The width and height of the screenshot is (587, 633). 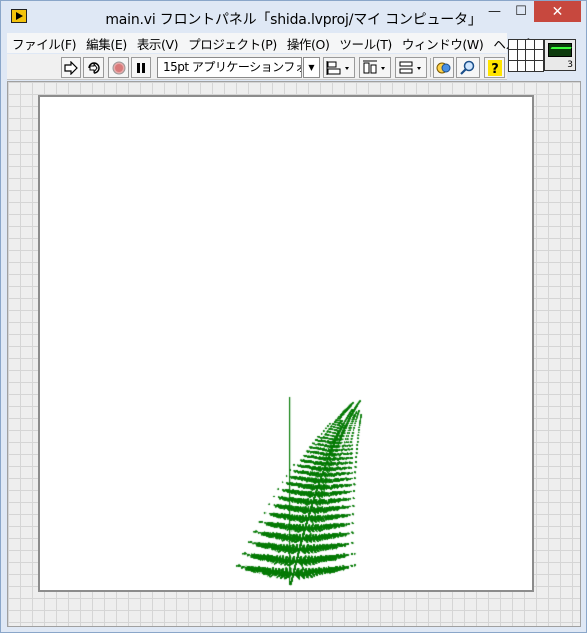 What do you see at coordinates (560, 50) in the screenshot?
I see `waveform-icon` at bounding box center [560, 50].